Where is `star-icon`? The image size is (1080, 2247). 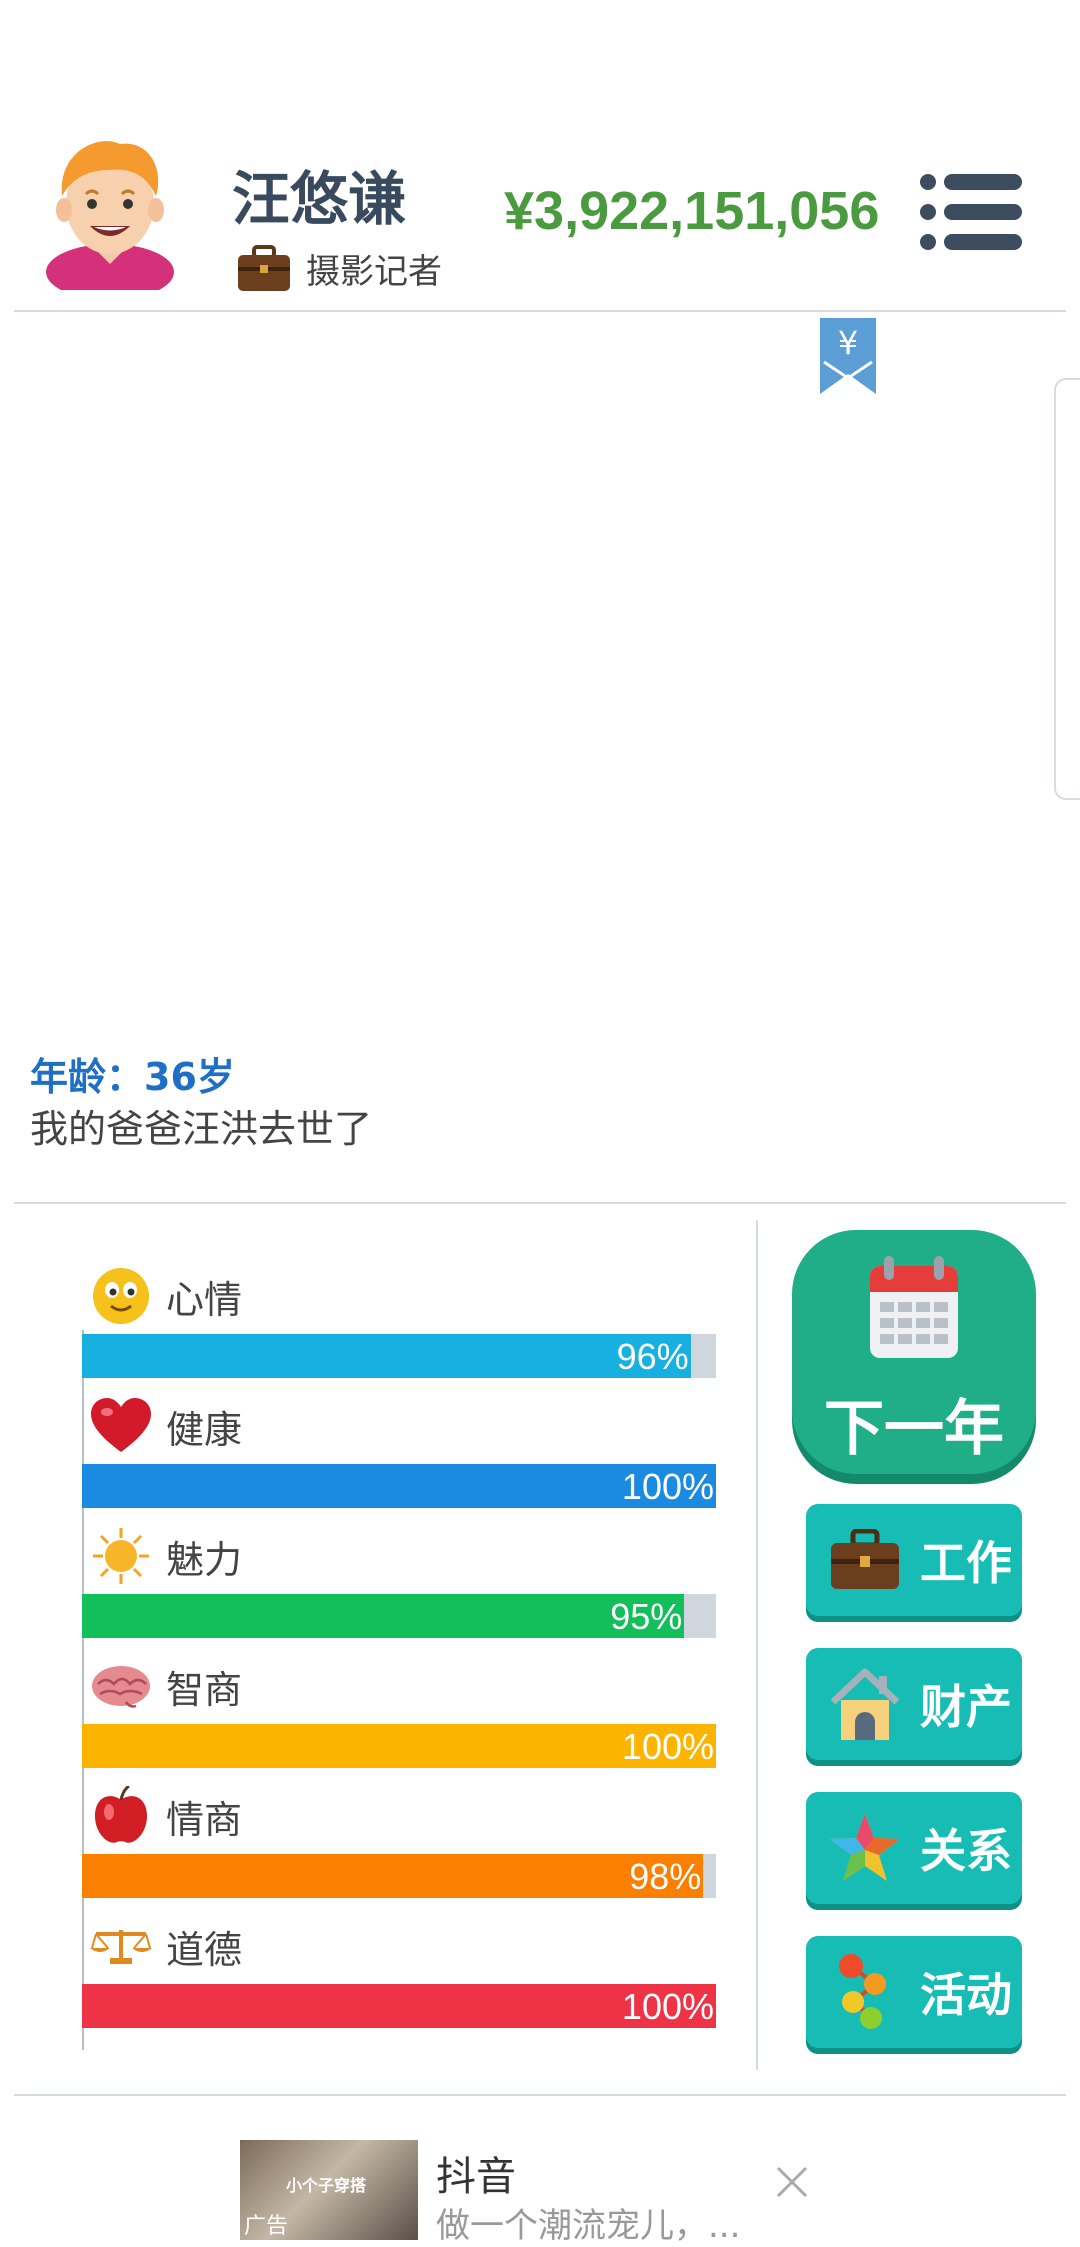 star-icon is located at coordinates (865, 1848).